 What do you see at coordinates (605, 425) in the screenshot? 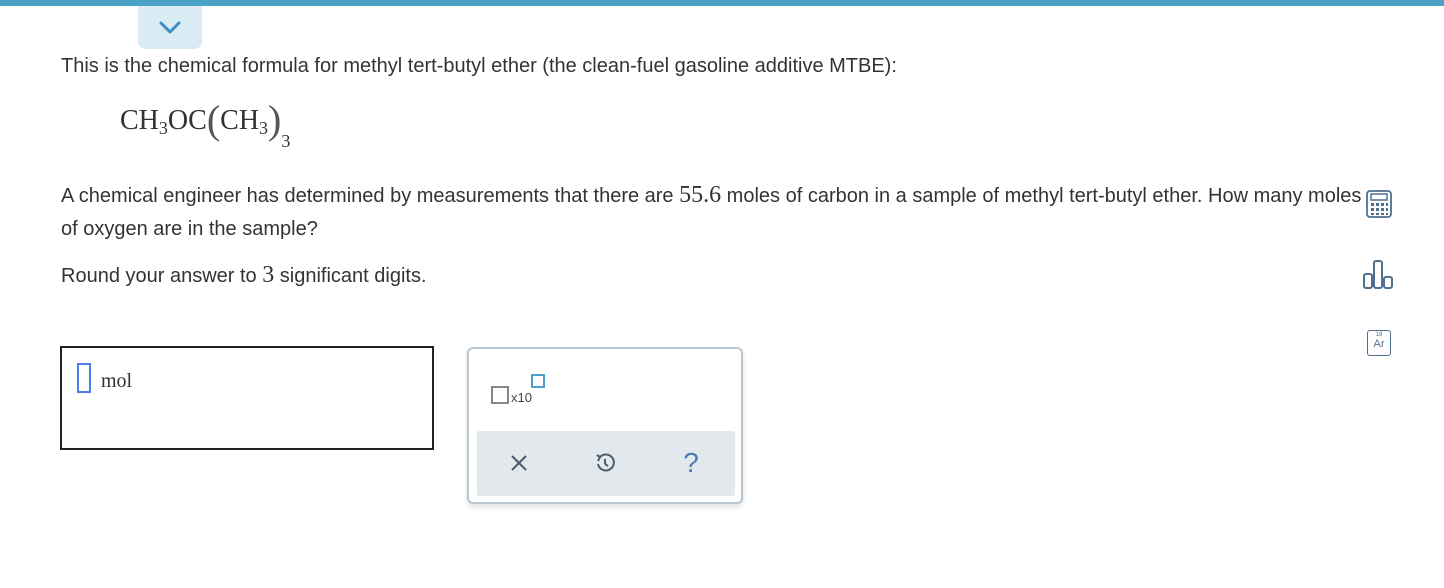
I see `math-toolbox: x10 ?` at bounding box center [605, 425].